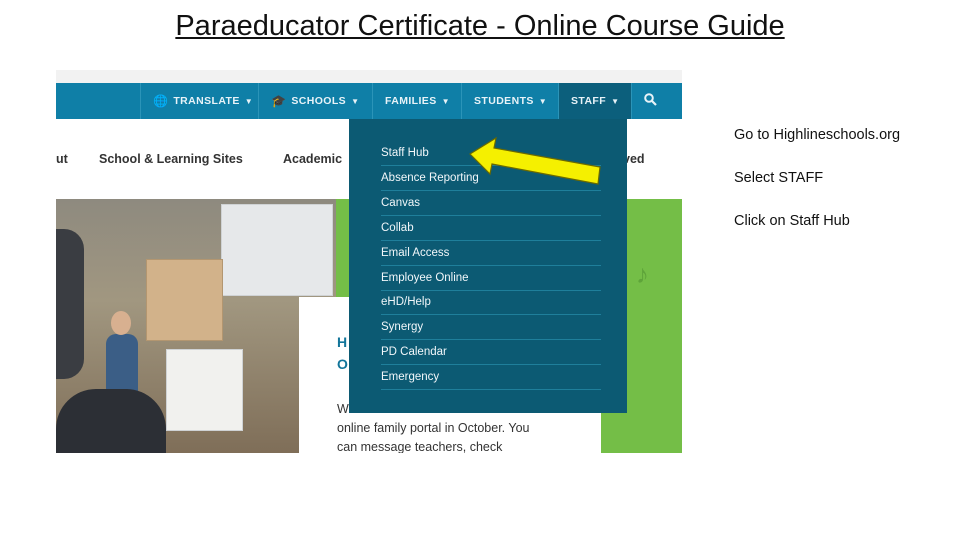  What do you see at coordinates (342, 342) in the screenshot?
I see `card-heading-line1: H` at bounding box center [342, 342].